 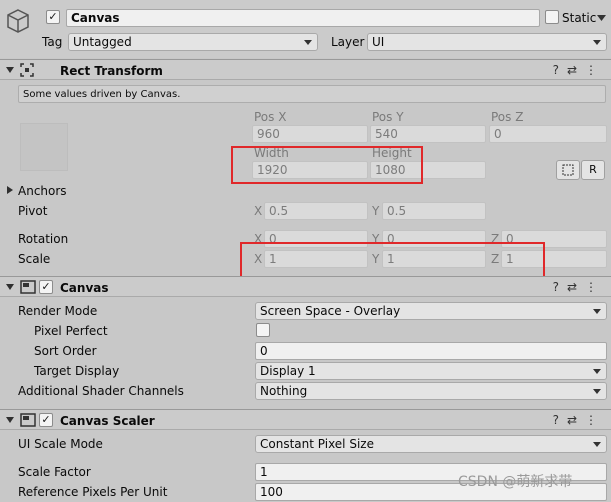 What do you see at coordinates (487, 42) in the screenshot?
I see `layer-dropdown: UI` at bounding box center [487, 42].